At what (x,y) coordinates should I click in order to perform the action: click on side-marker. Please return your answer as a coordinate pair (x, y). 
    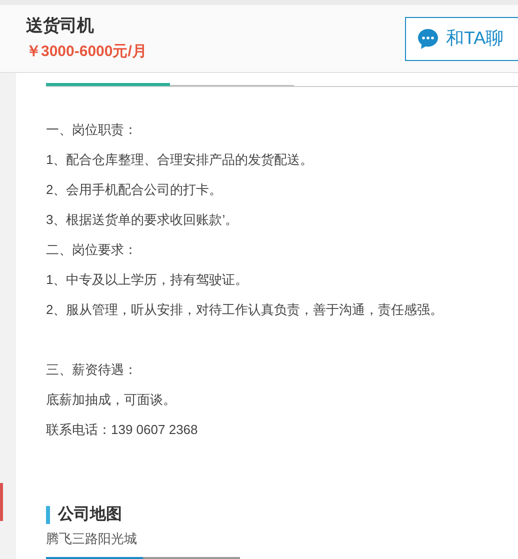
    Looking at the image, I should click on (1, 502).